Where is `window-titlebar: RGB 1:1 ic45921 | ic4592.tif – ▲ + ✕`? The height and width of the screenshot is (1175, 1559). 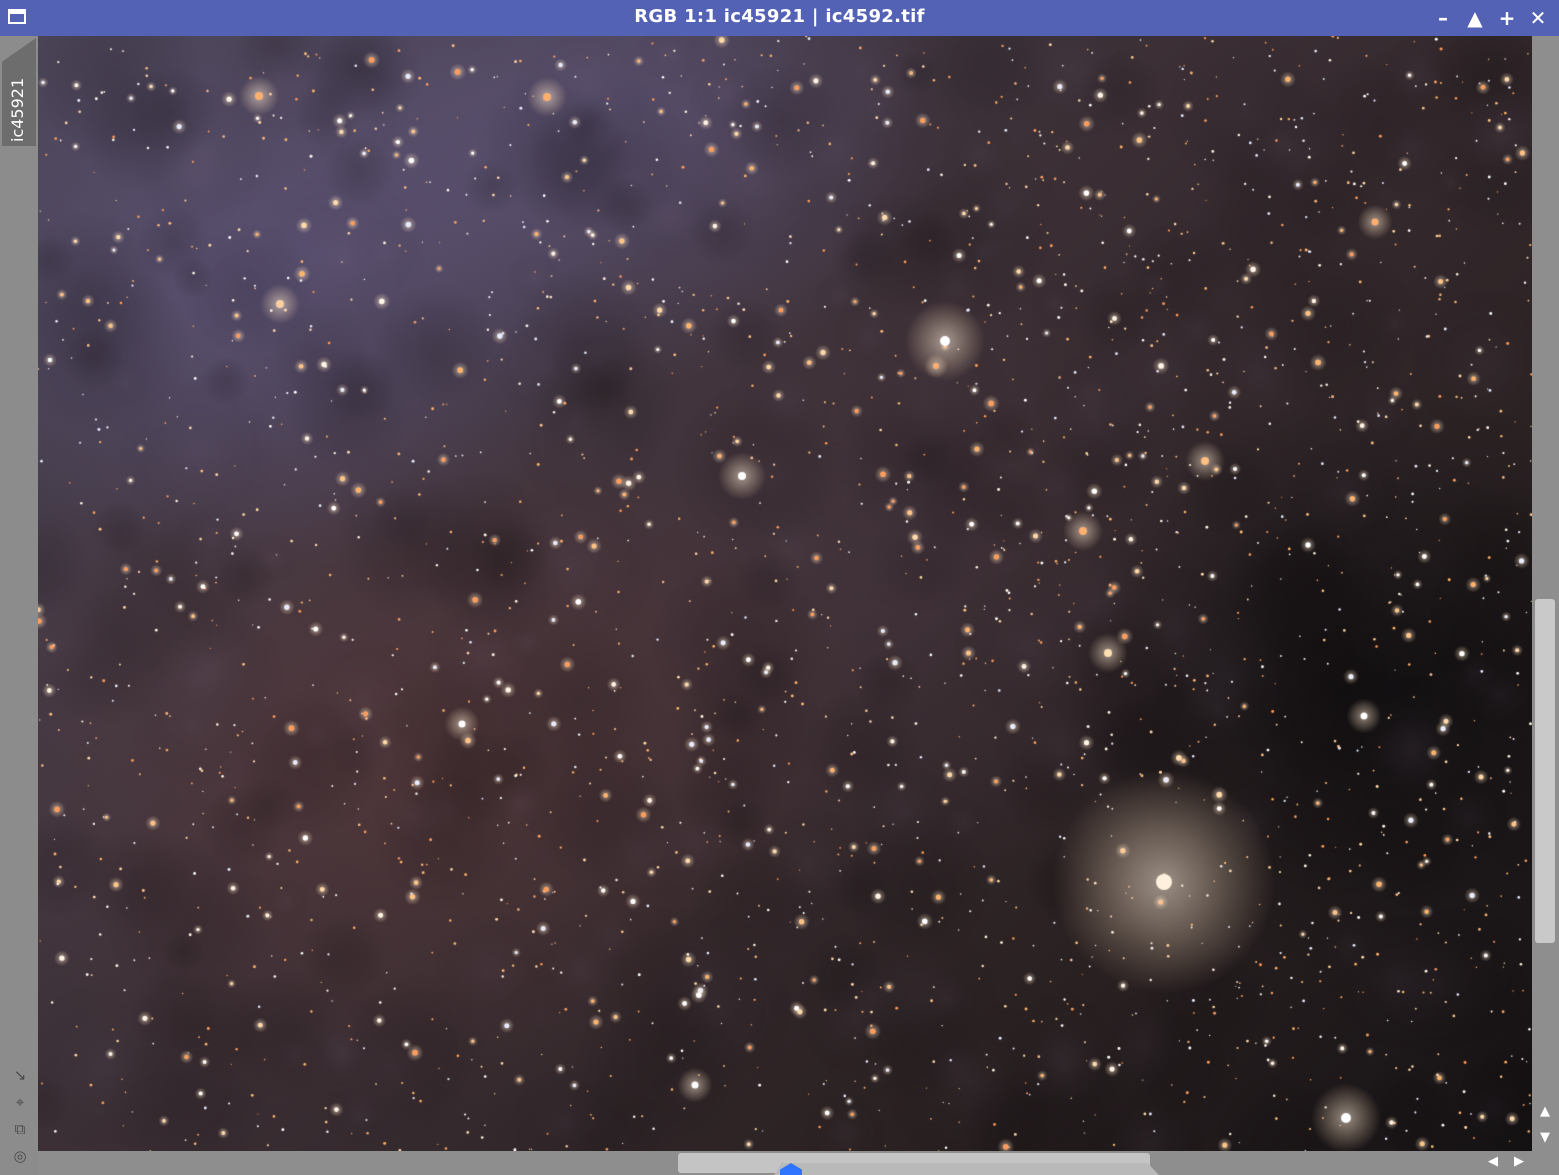 window-titlebar: RGB 1:1 ic45921 | ic4592.tif – ▲ + ✕ is located at coordinates (779, 18).